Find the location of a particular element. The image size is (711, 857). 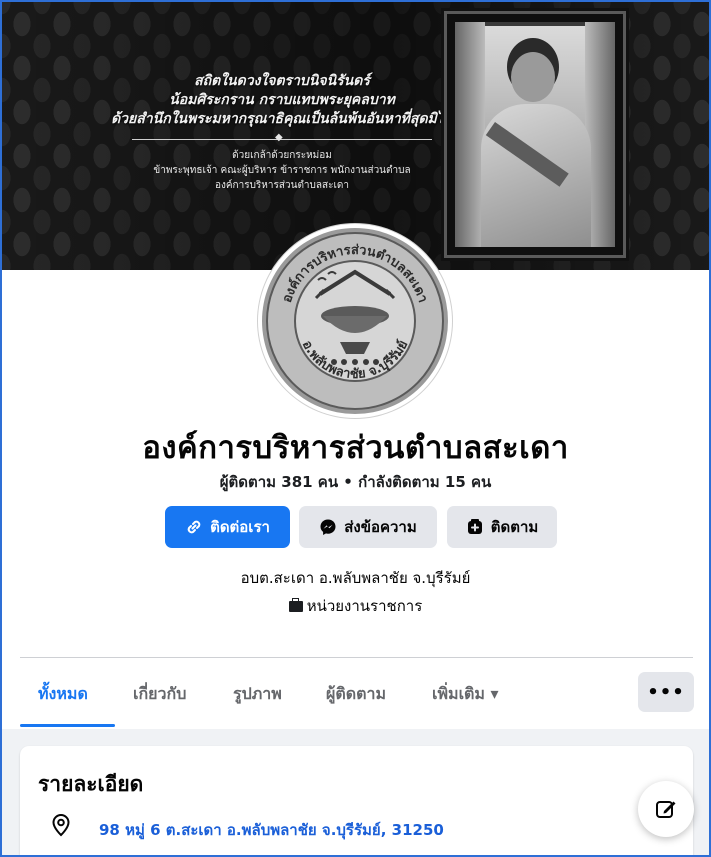

contact-button: ติดต่อเรา is located at coordinates (227, 527).